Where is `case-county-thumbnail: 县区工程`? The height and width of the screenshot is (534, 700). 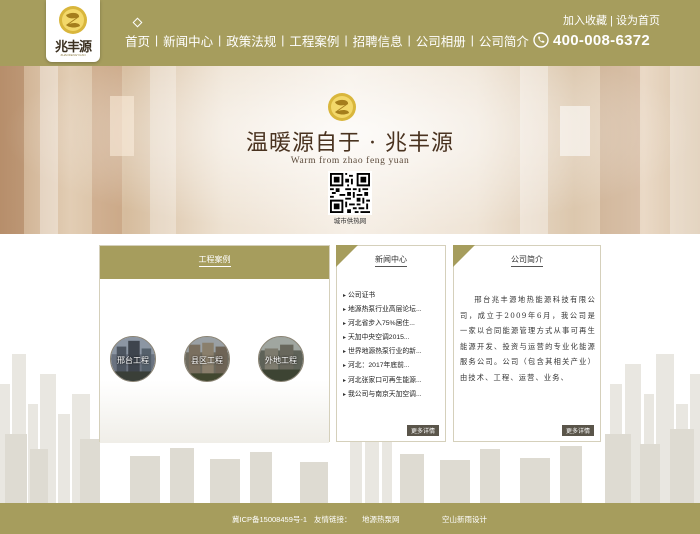 case-county-thumbnail: 县区工程 is located at coordinates (207, 359).